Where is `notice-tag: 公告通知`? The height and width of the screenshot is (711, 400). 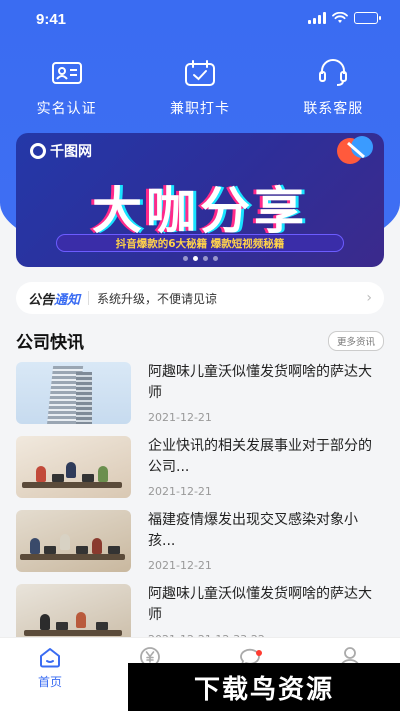
notice-tag: 公告通知 is located at coordinates (54, 300).